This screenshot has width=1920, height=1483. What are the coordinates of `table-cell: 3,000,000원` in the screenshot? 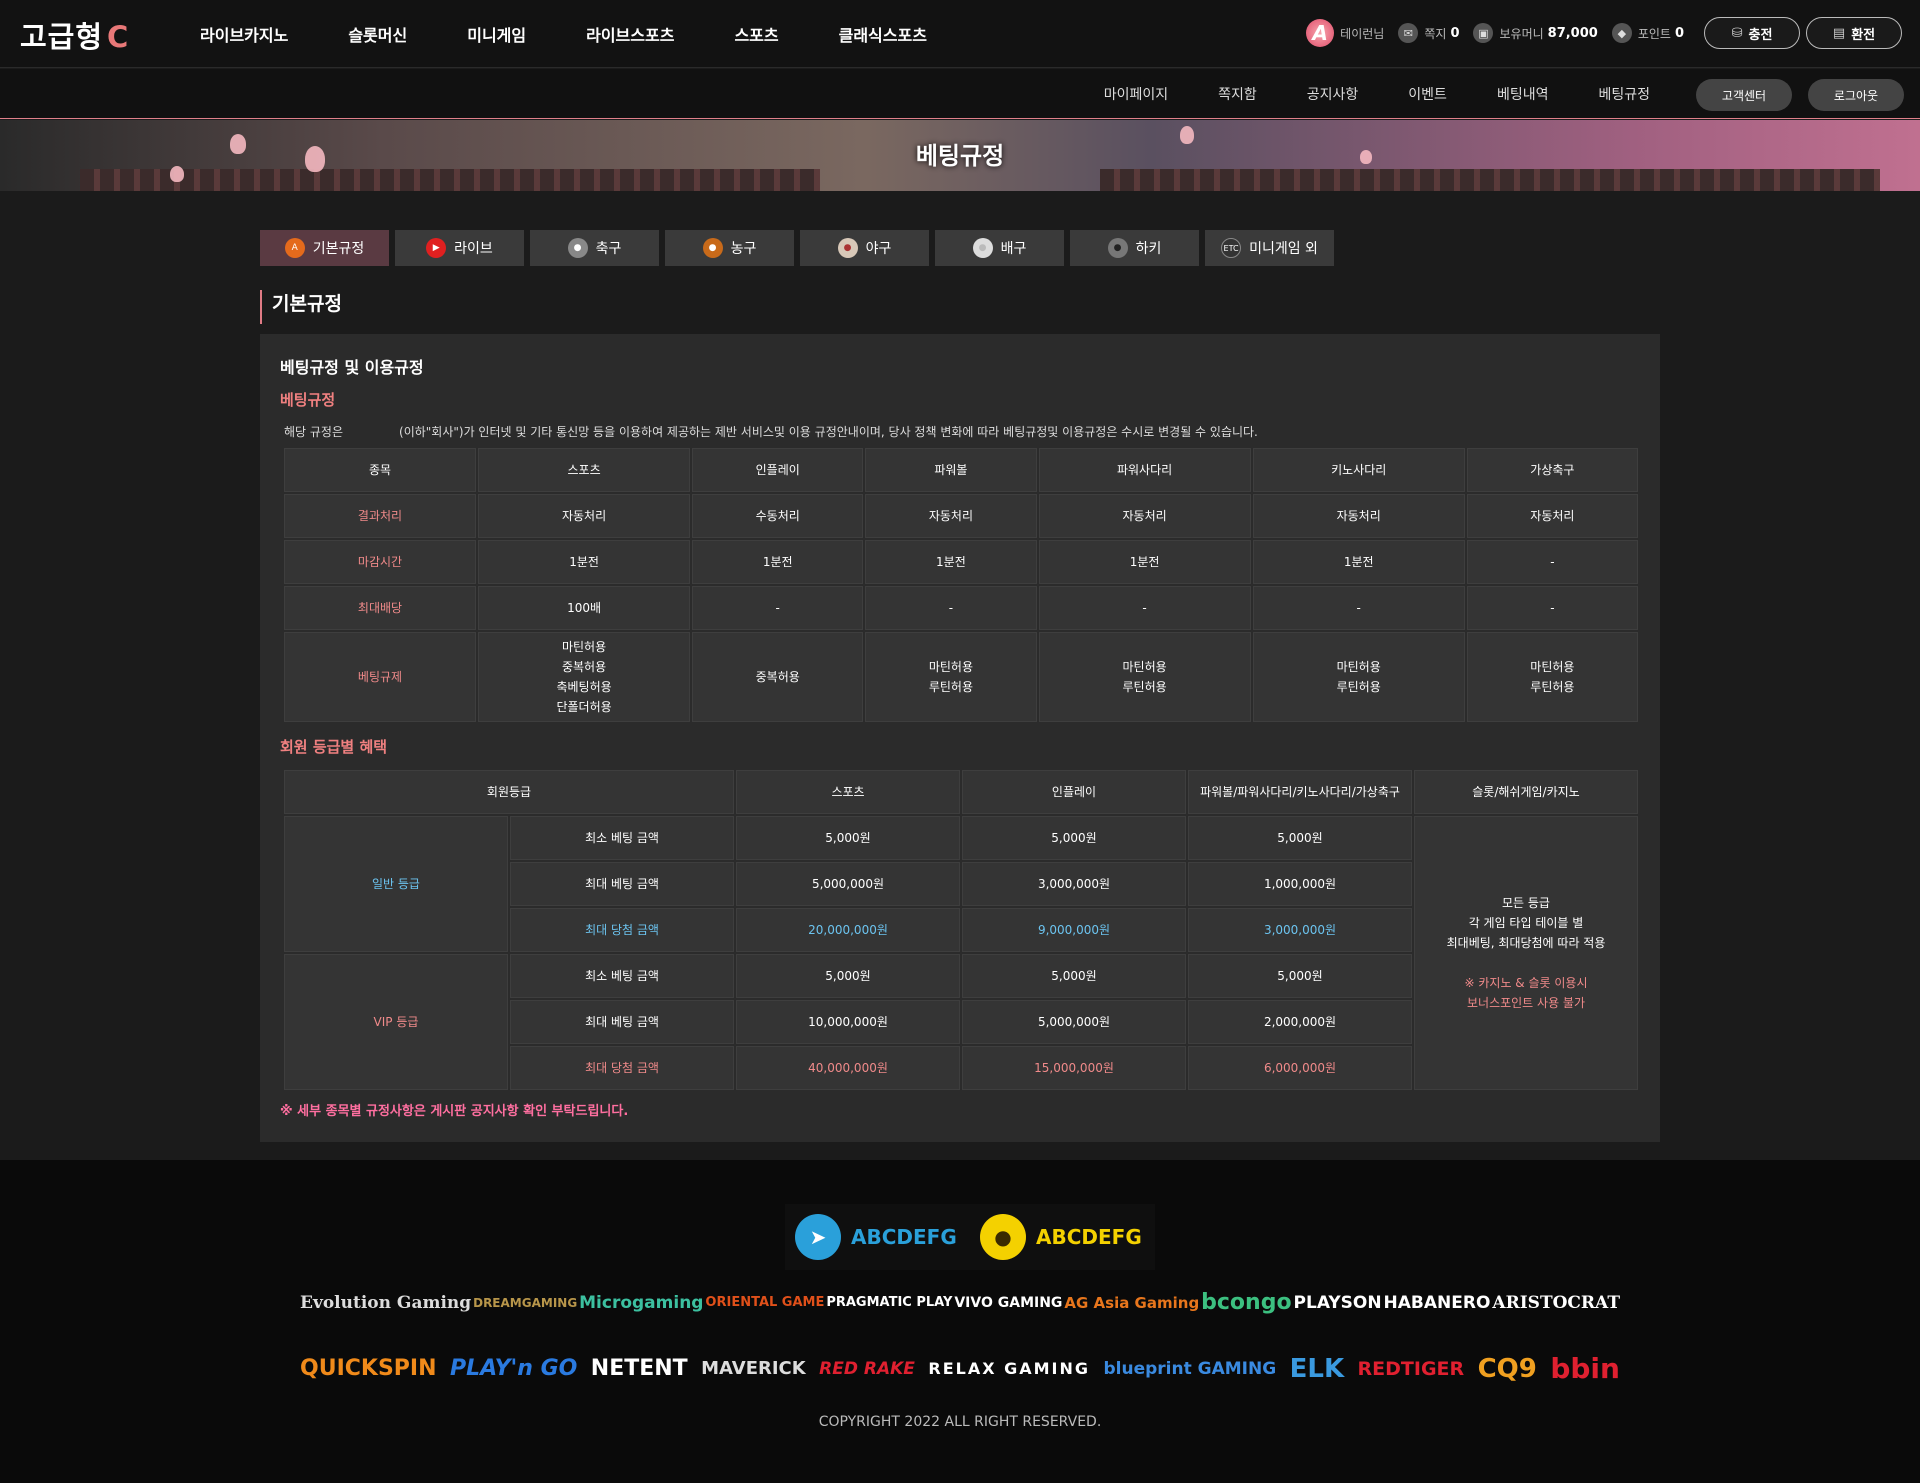 It's located at (1074, 884).